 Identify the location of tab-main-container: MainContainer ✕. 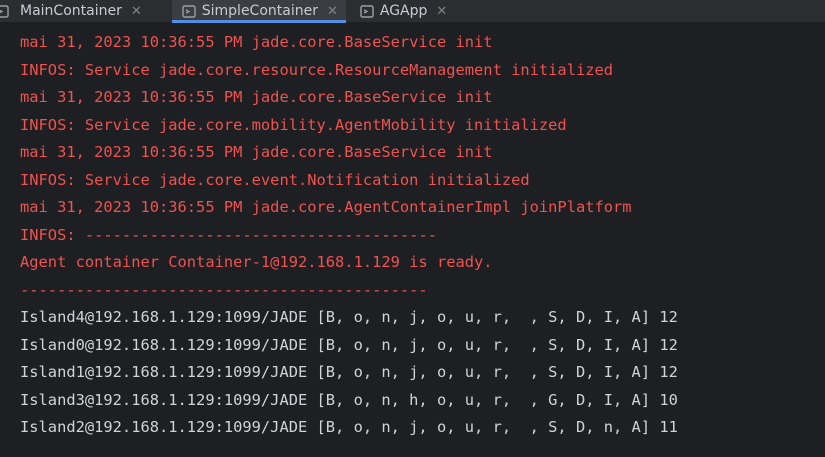
(75, 11).